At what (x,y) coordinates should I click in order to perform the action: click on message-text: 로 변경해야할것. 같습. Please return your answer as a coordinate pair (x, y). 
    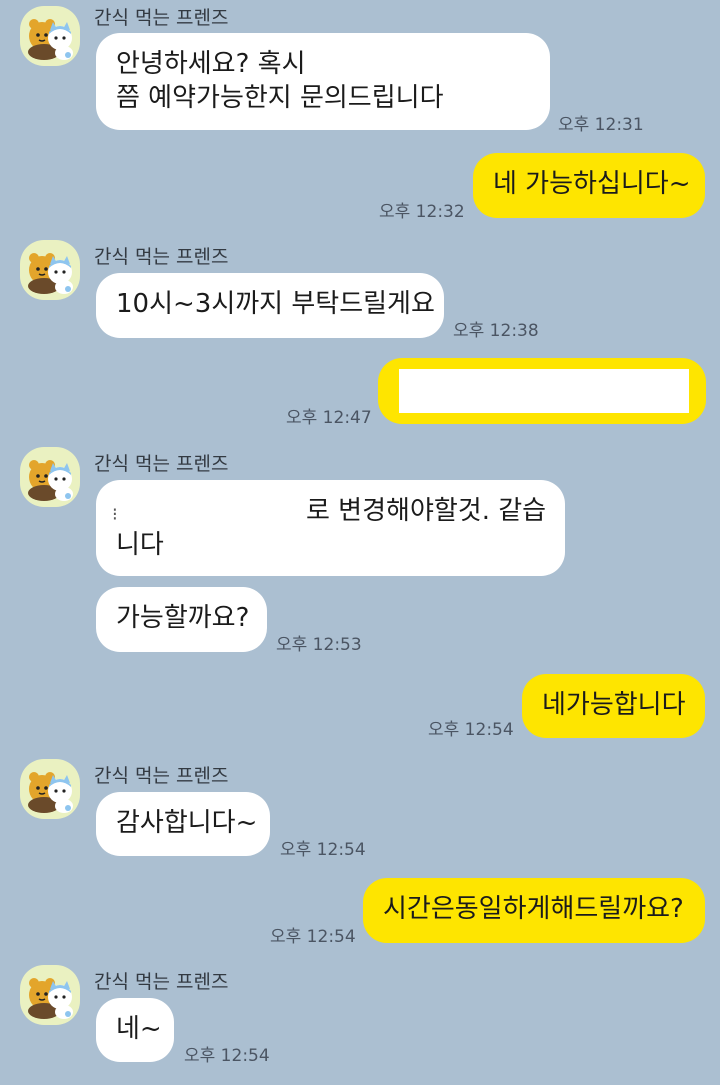
    Looking at the image, I should click on (426, 511).